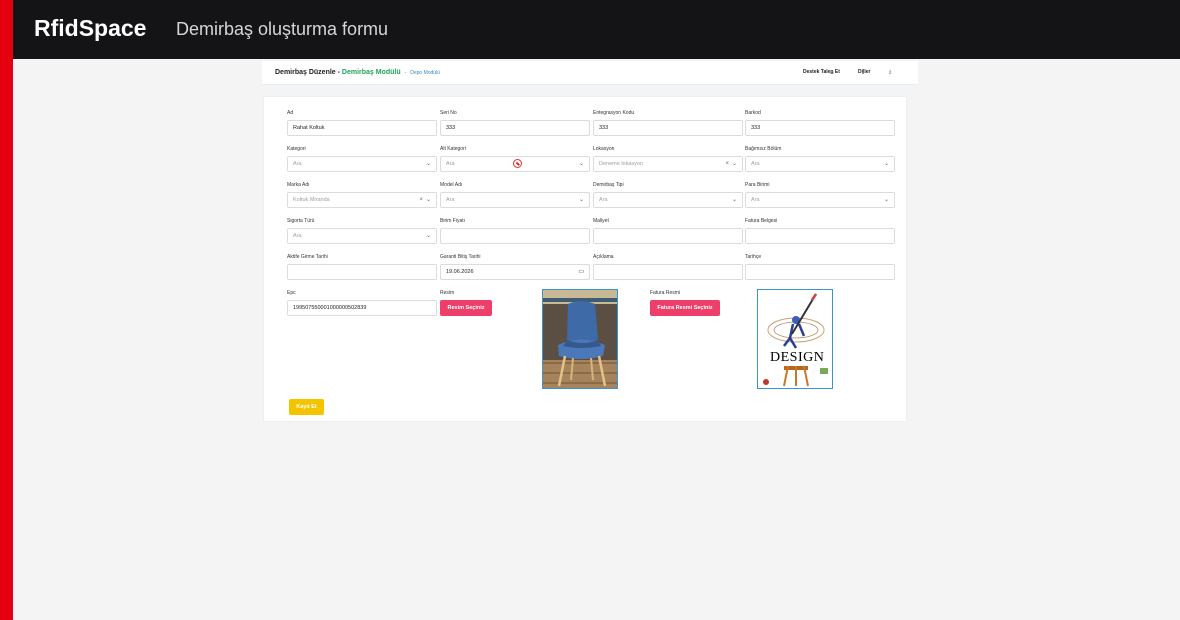 This screenshot has width=1180, height=620. Describe the element at coordinates (763, 149) in the screenshot. I see `bagimsiz-bolum-label: Bağımsız Bölüm` at that location.